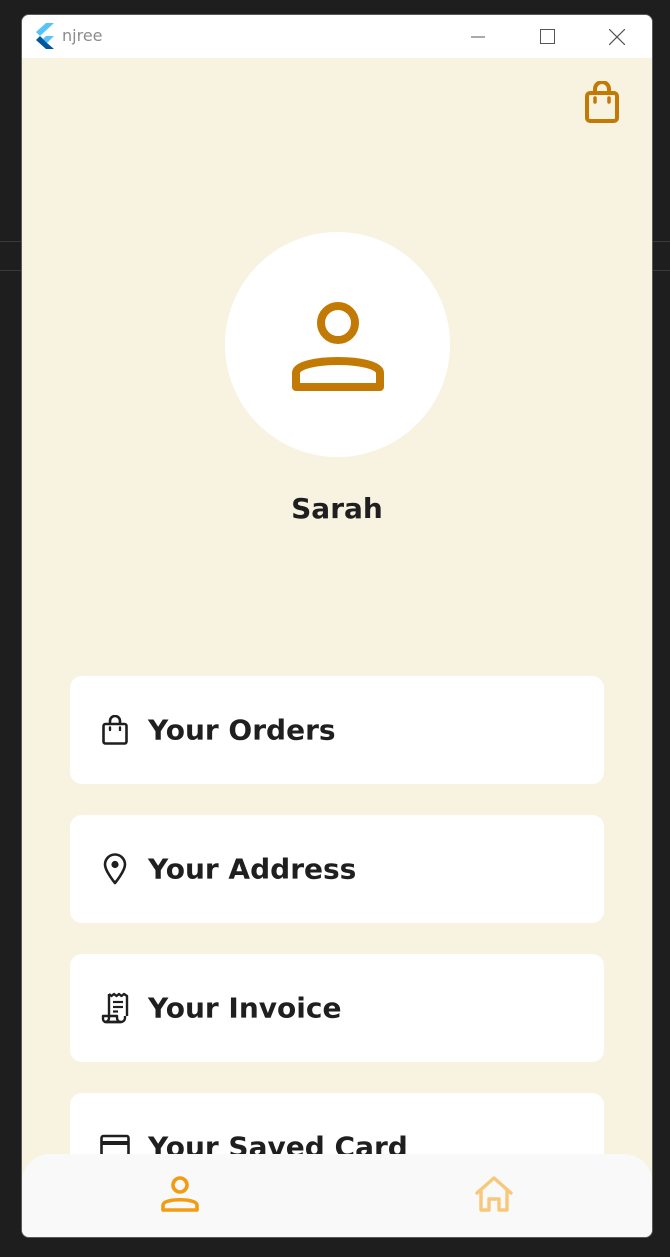 This screenshot has width=670, height=1257. I want to click on bottom-navigation, so click(337, 1195).